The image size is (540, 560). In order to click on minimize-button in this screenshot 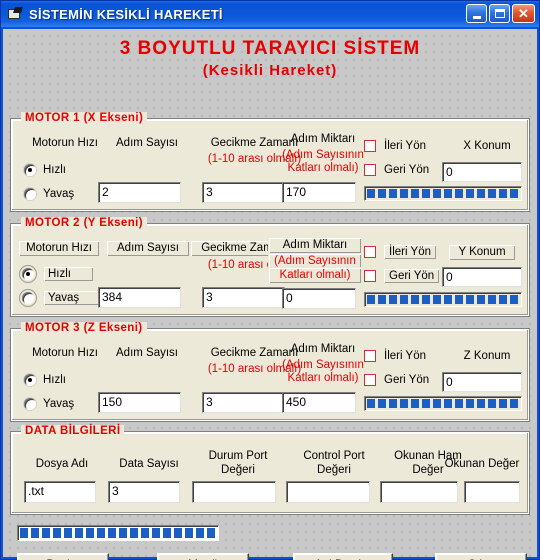, I will do `click(476, 13)`.